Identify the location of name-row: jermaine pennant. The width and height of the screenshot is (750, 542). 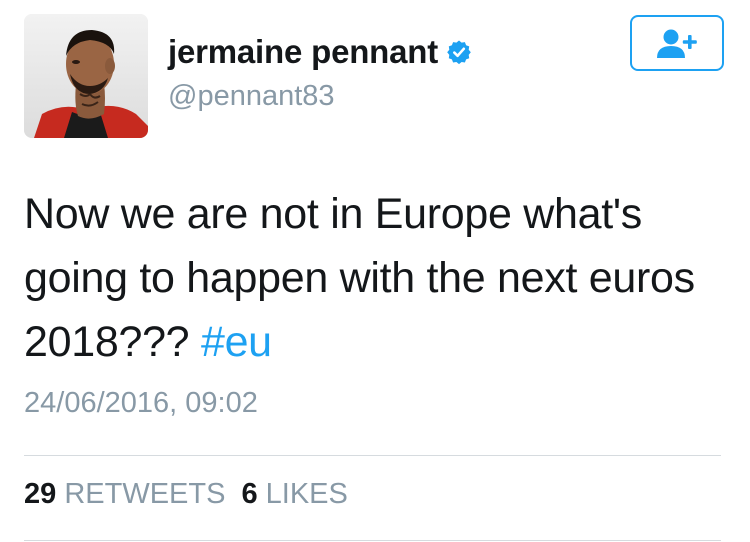
(320, 52).